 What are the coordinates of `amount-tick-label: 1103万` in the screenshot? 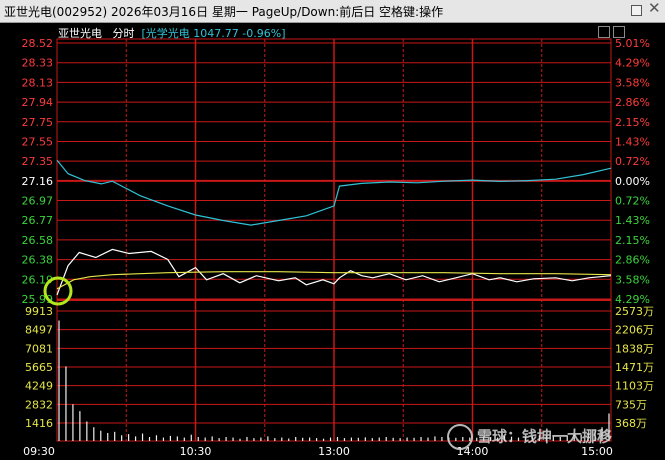 It's located at (634, 386).